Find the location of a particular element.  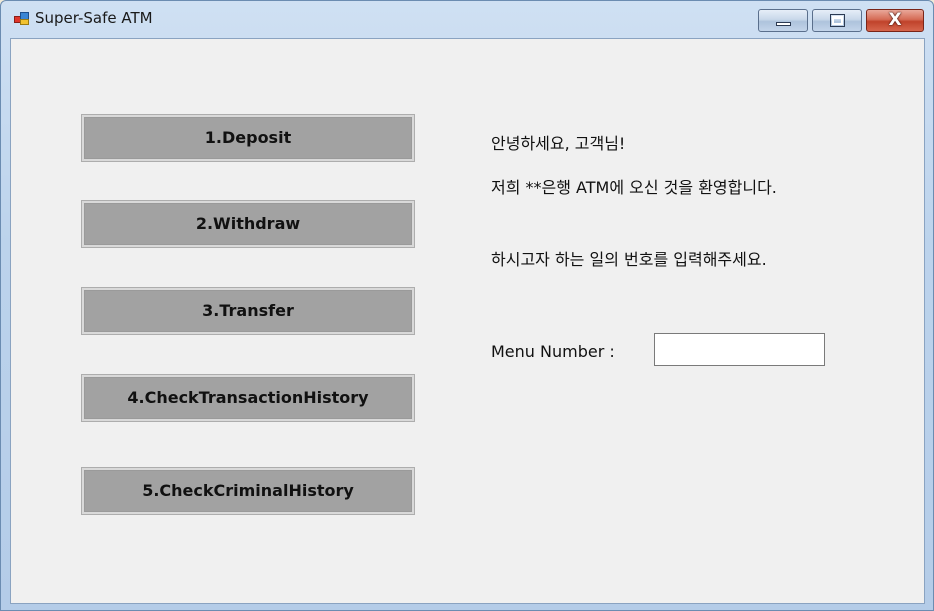

withdraw-button: 2.Withdraw is located at coordinates (248, 224).